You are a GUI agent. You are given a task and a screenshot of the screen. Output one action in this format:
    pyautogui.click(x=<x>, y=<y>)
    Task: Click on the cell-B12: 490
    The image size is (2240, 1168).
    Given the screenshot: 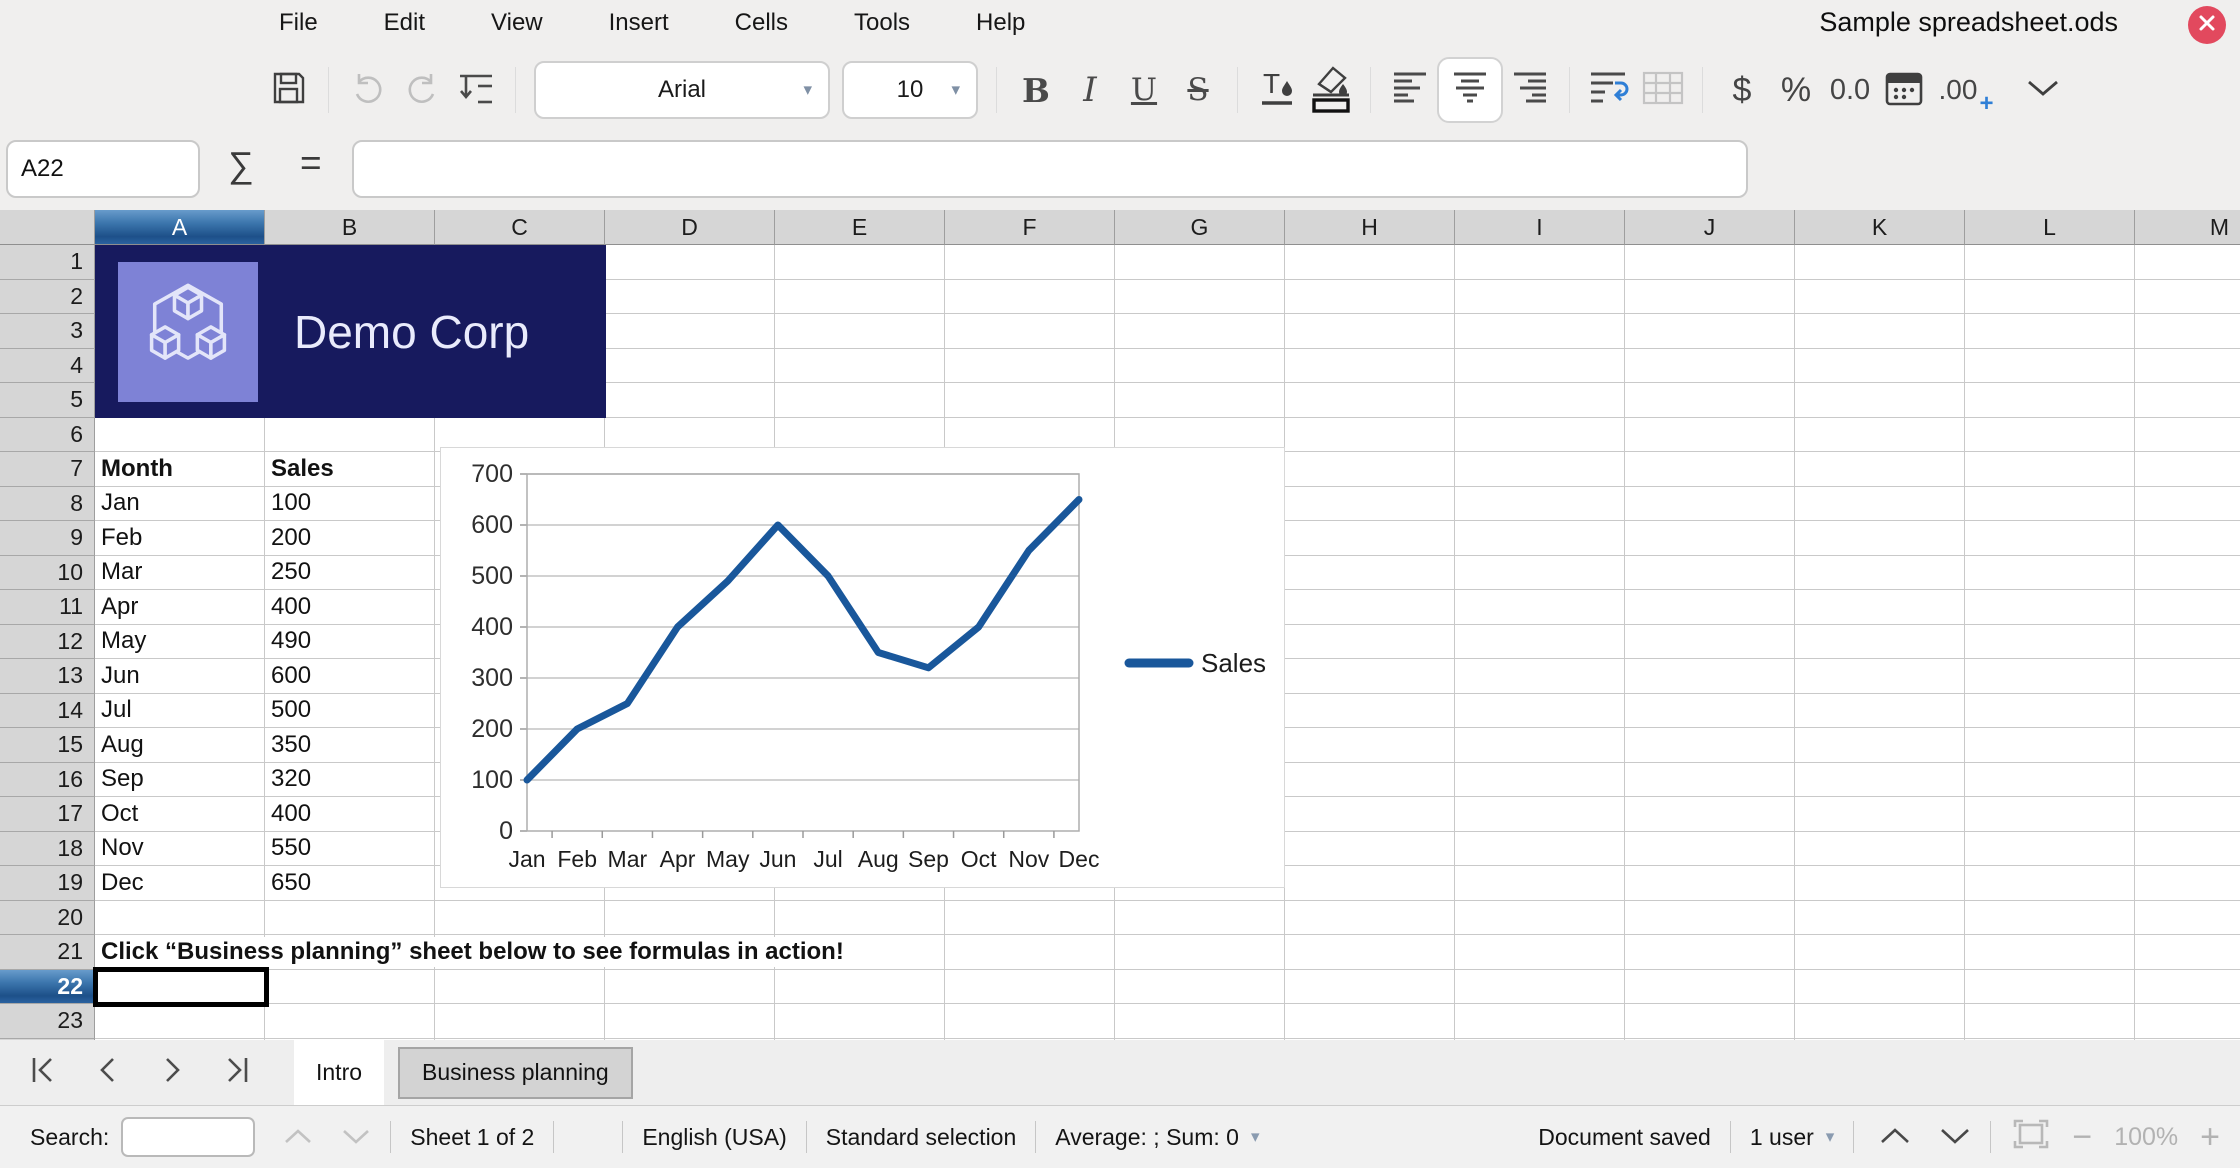 What is the action you would take?
    pyautogui.click(x=350, y=641)
    